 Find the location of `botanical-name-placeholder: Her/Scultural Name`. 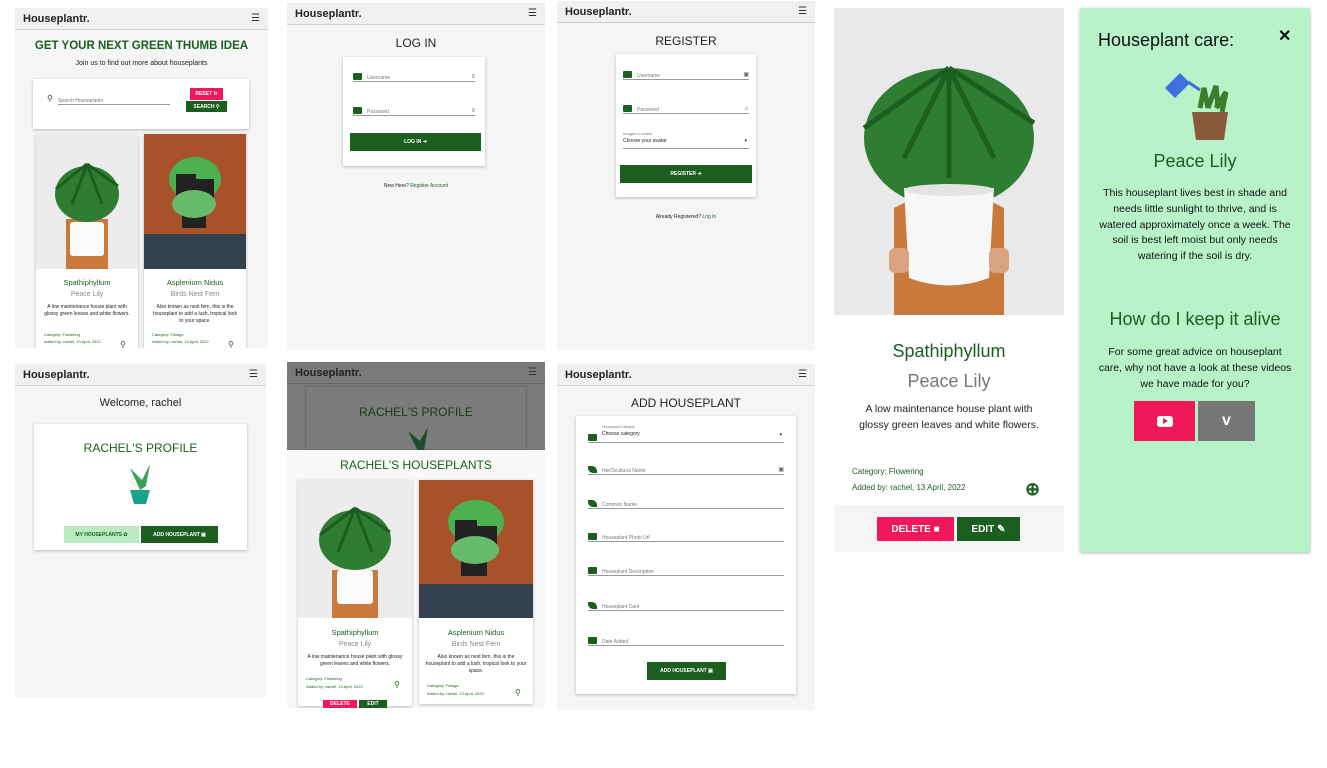

botanical-name-placeholder: Her/Scultural Name is located at coordinates (624, 471).